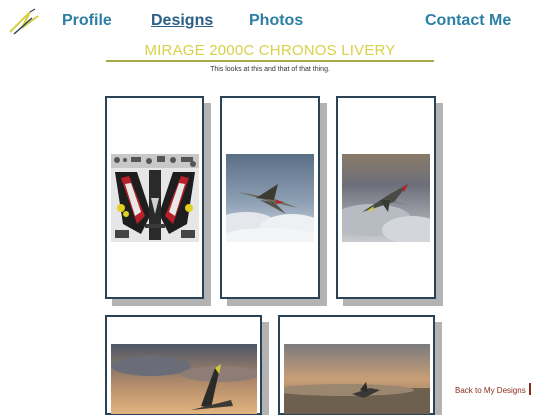 Image resolution: width=540 pixels, height=415 pixels. I want to click on back-to-designs-link: Back to My Designs, so click(490, 390).